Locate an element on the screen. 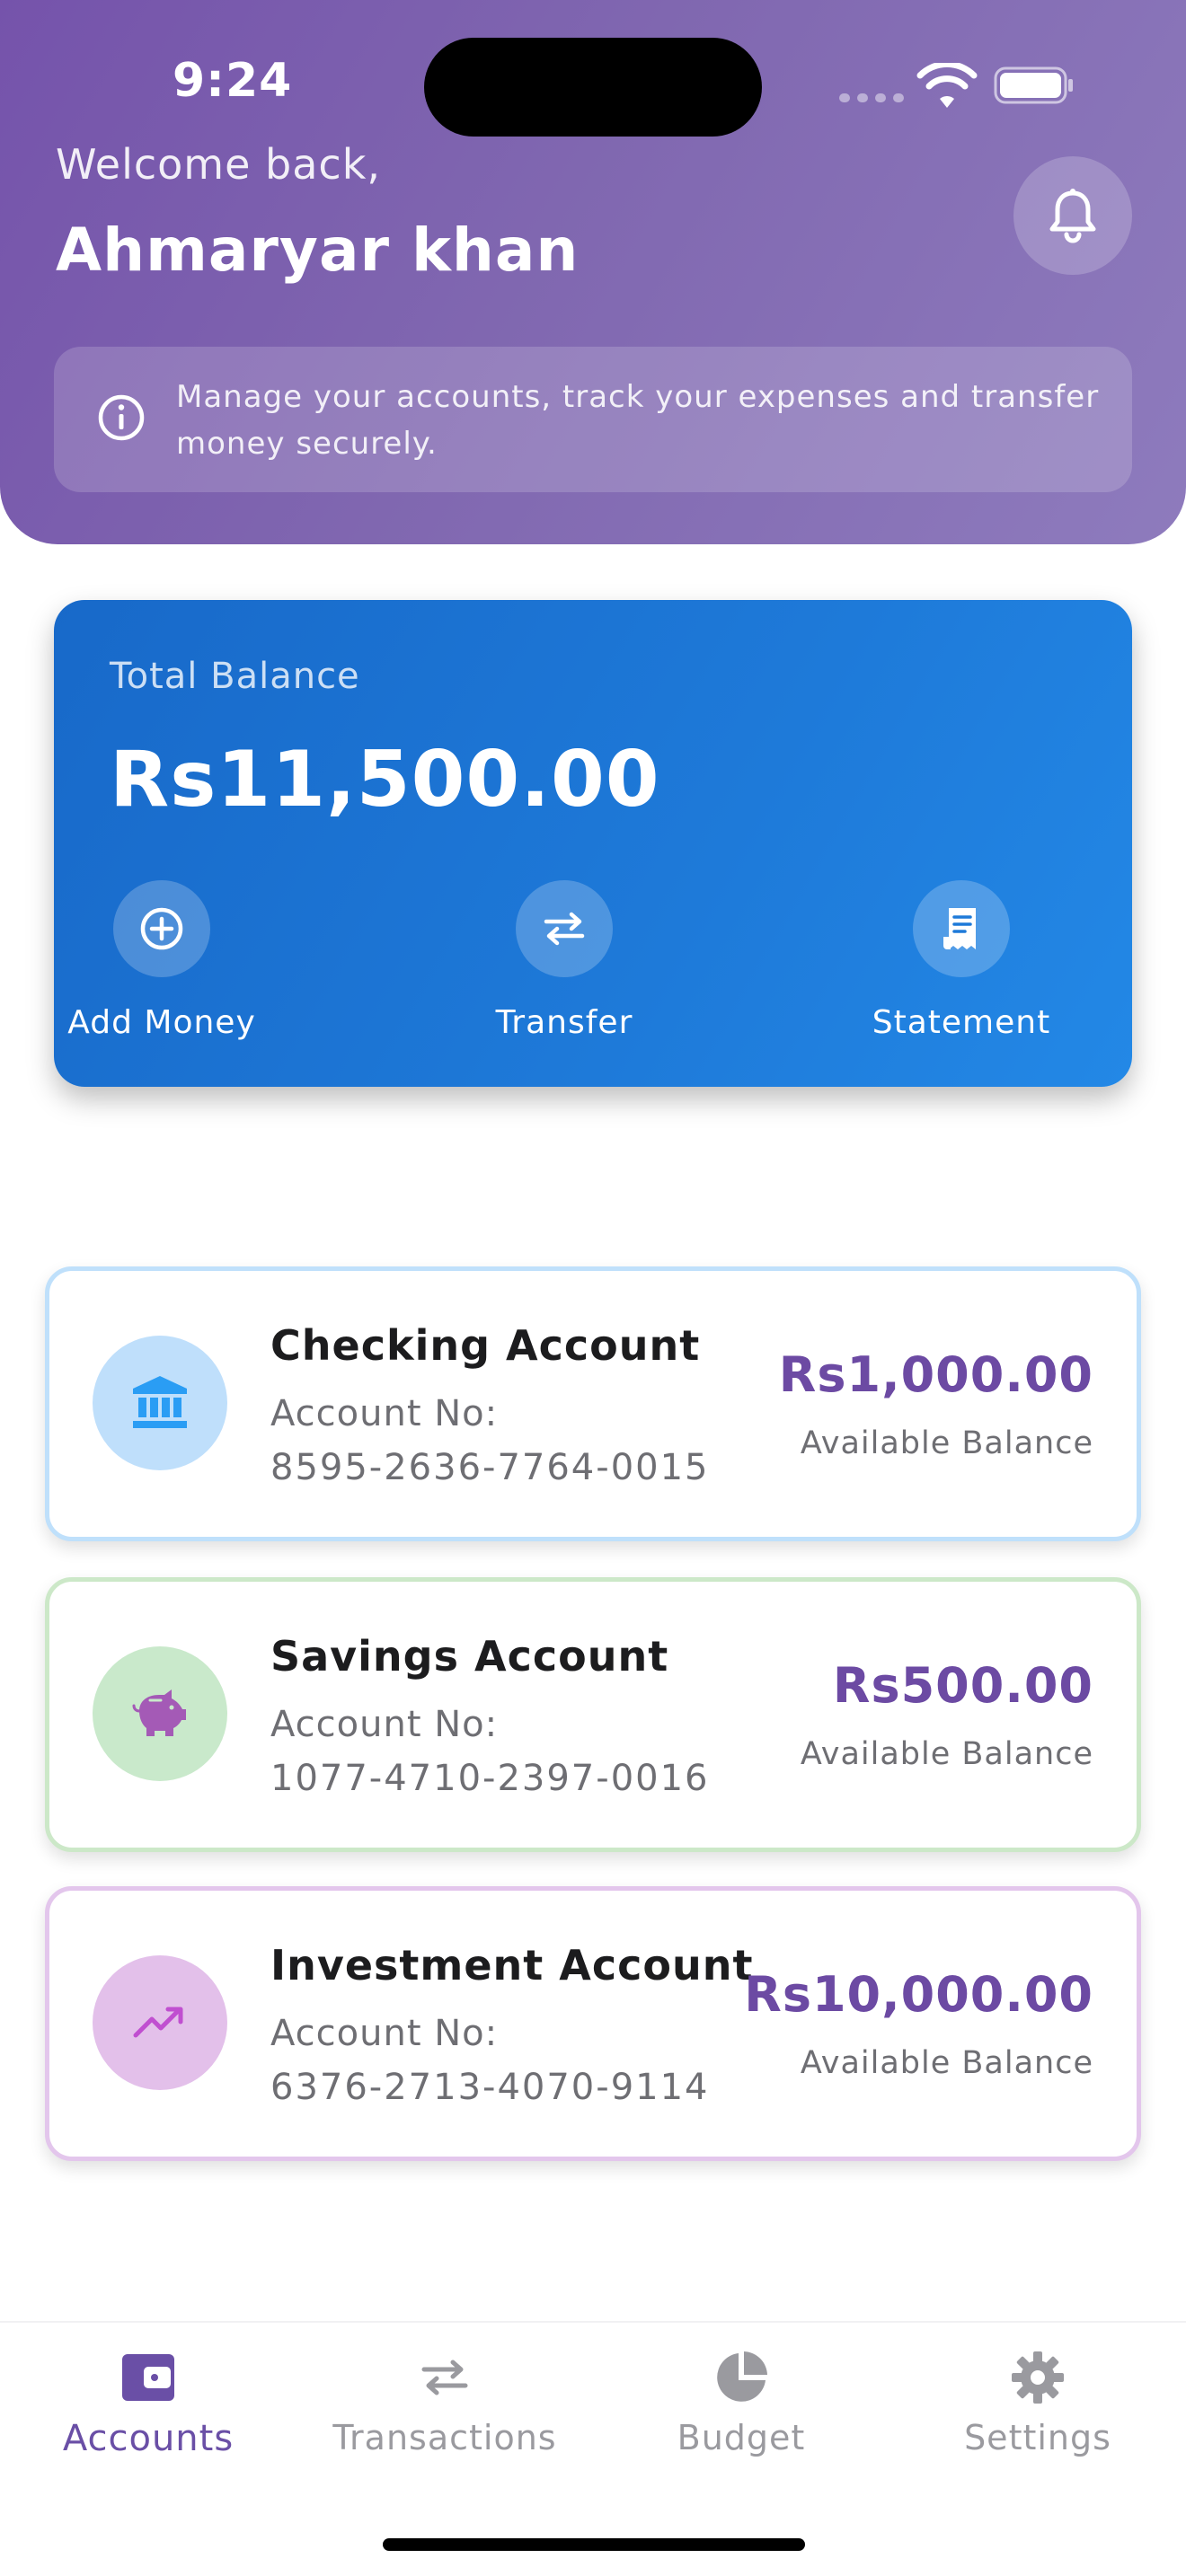 The image size is (1186, 2576). add-money-label: Add Money is located at coordinates (161, 1022).